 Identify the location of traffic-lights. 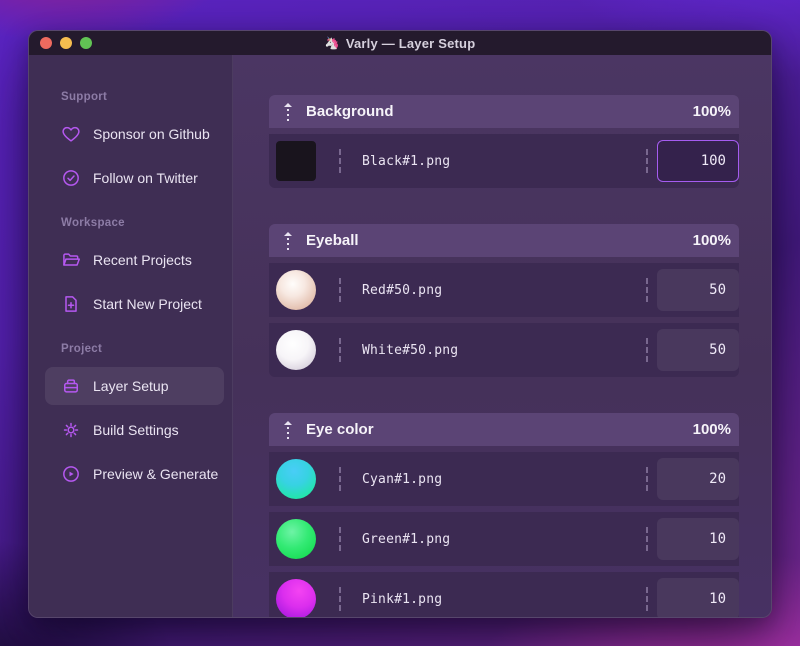
(66, 43).